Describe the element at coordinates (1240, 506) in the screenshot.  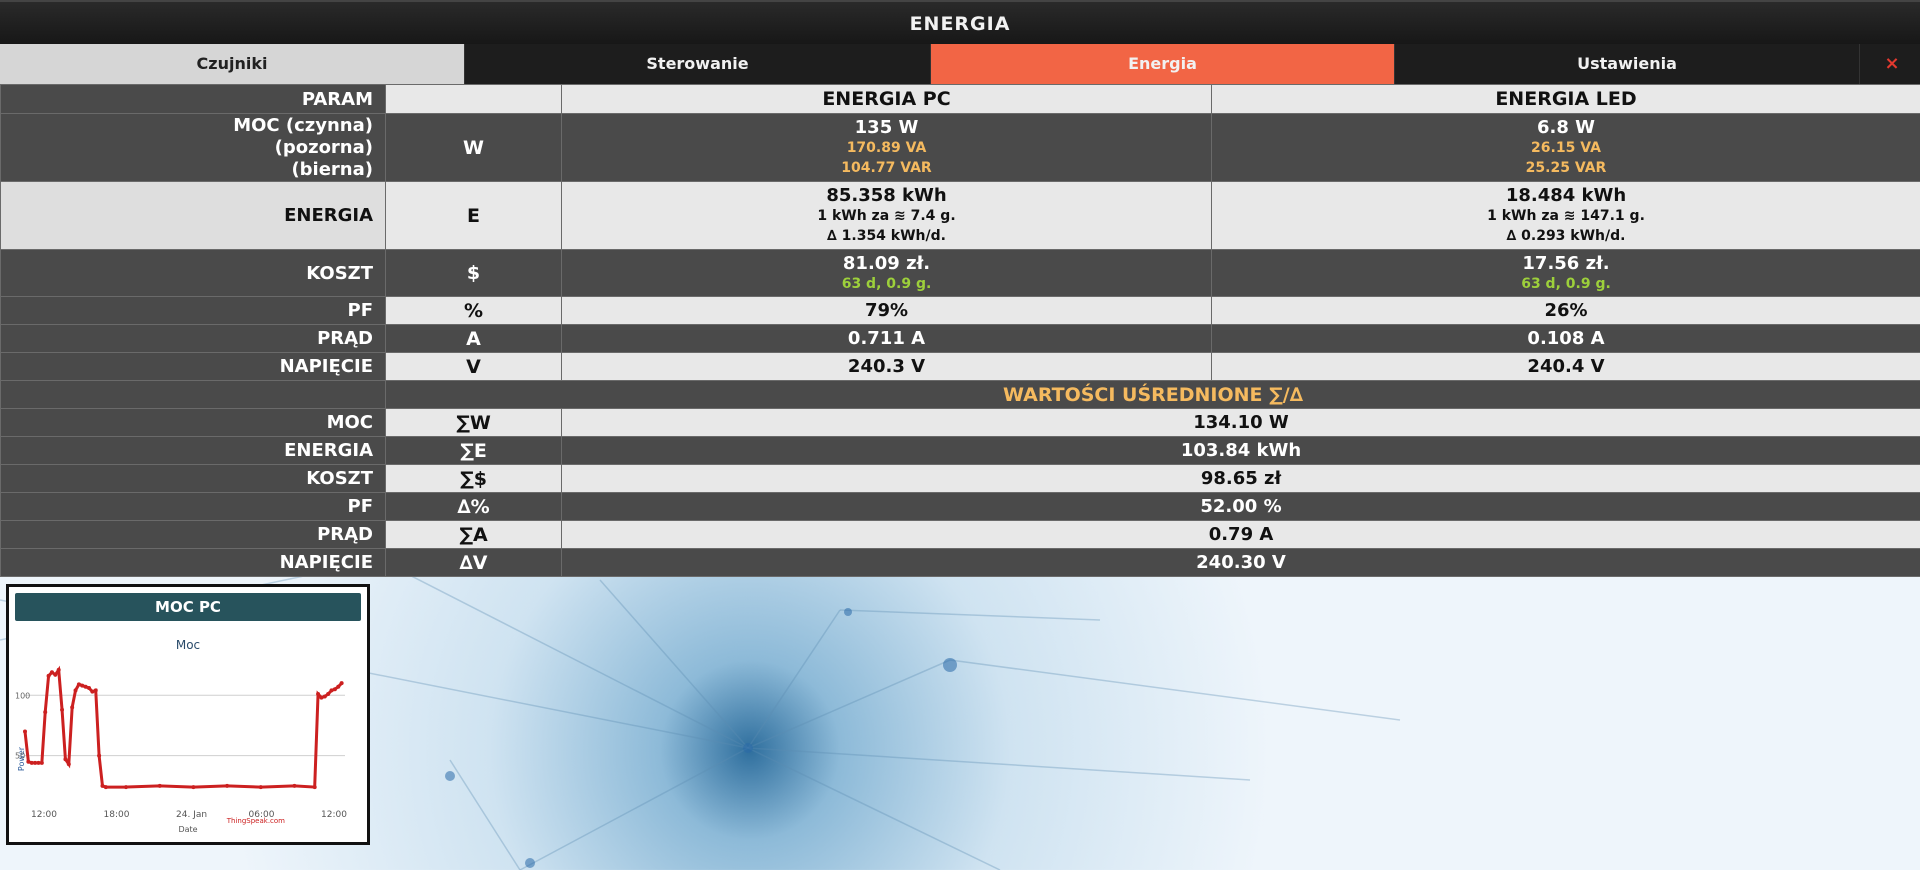
I see `avg-value: 52.00 %` at that location.